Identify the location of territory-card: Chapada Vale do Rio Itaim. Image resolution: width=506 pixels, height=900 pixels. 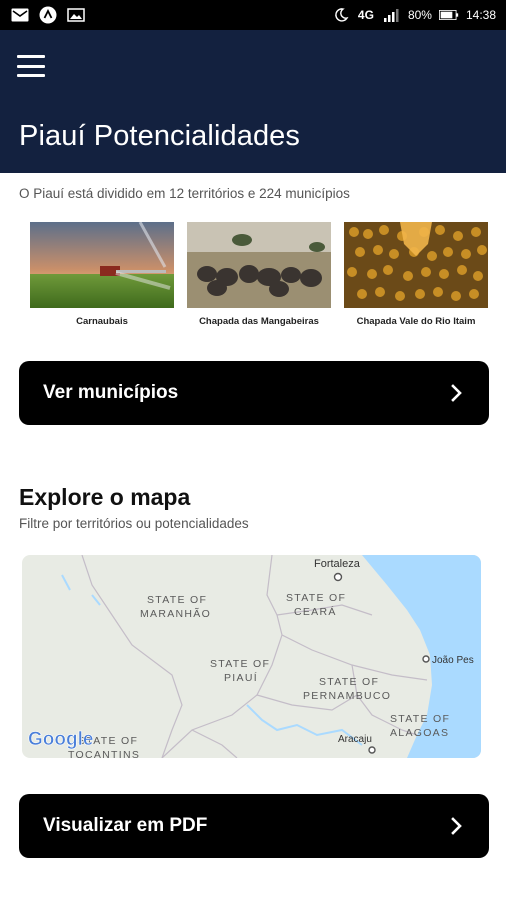
(416, 277).